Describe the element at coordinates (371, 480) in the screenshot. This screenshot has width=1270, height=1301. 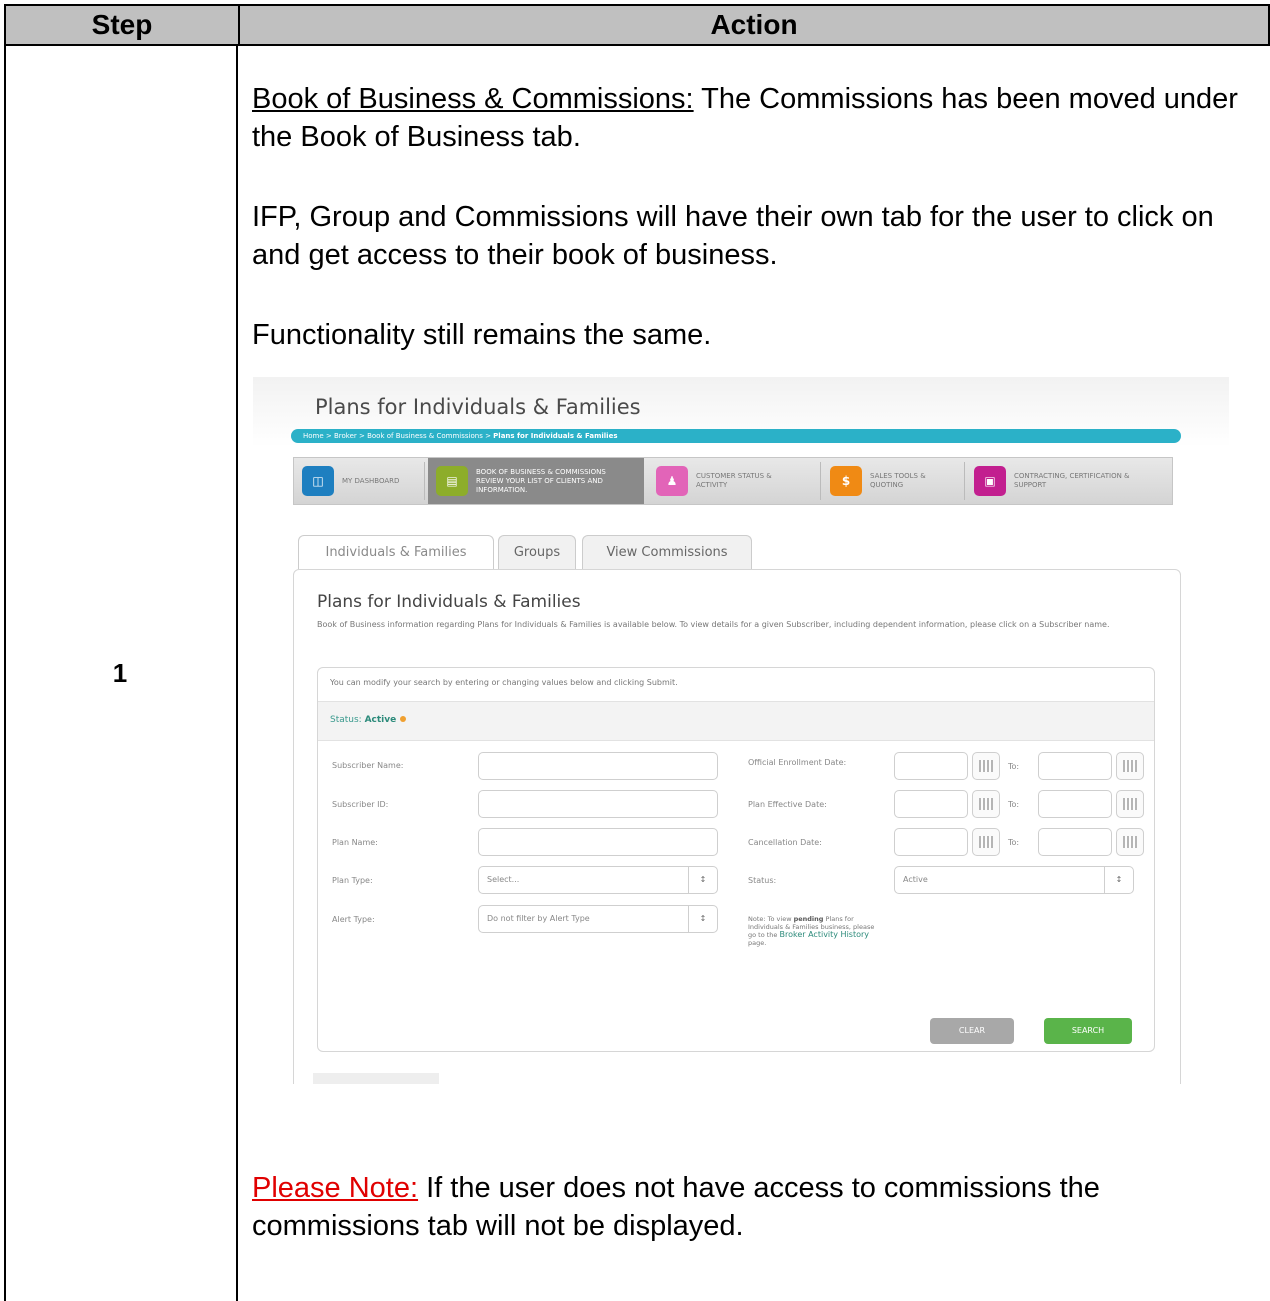
I see `nav-label: My Dashboard` at that location.